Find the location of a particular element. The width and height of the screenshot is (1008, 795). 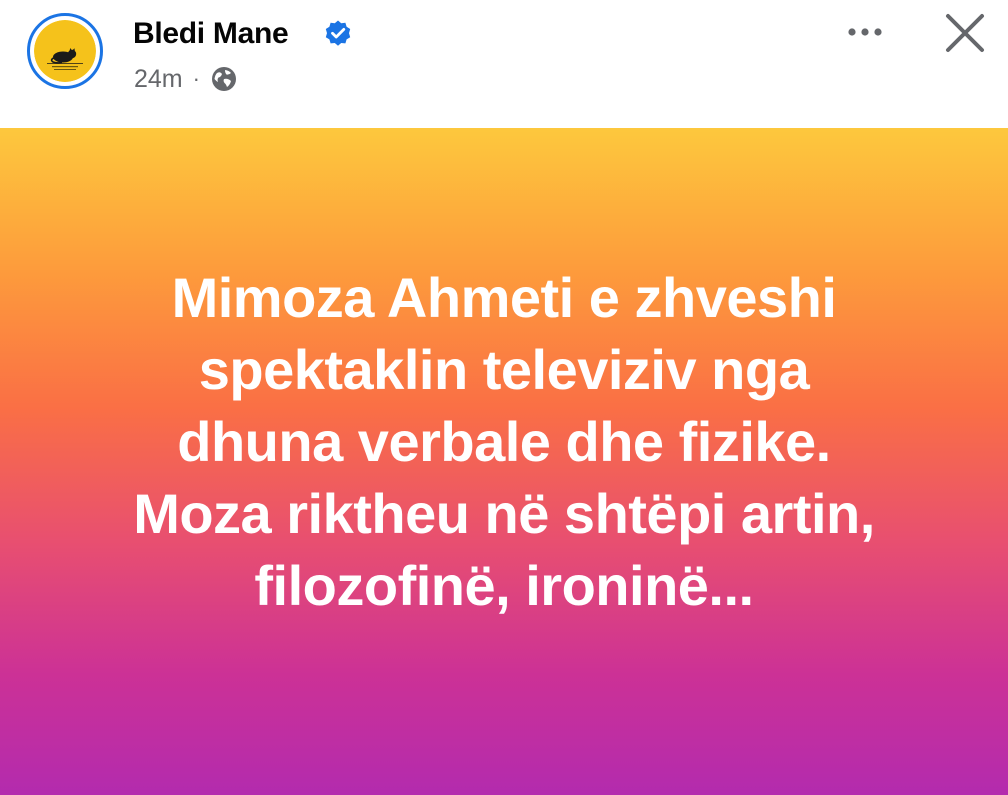

avatar is located at coordinates (65, 51).